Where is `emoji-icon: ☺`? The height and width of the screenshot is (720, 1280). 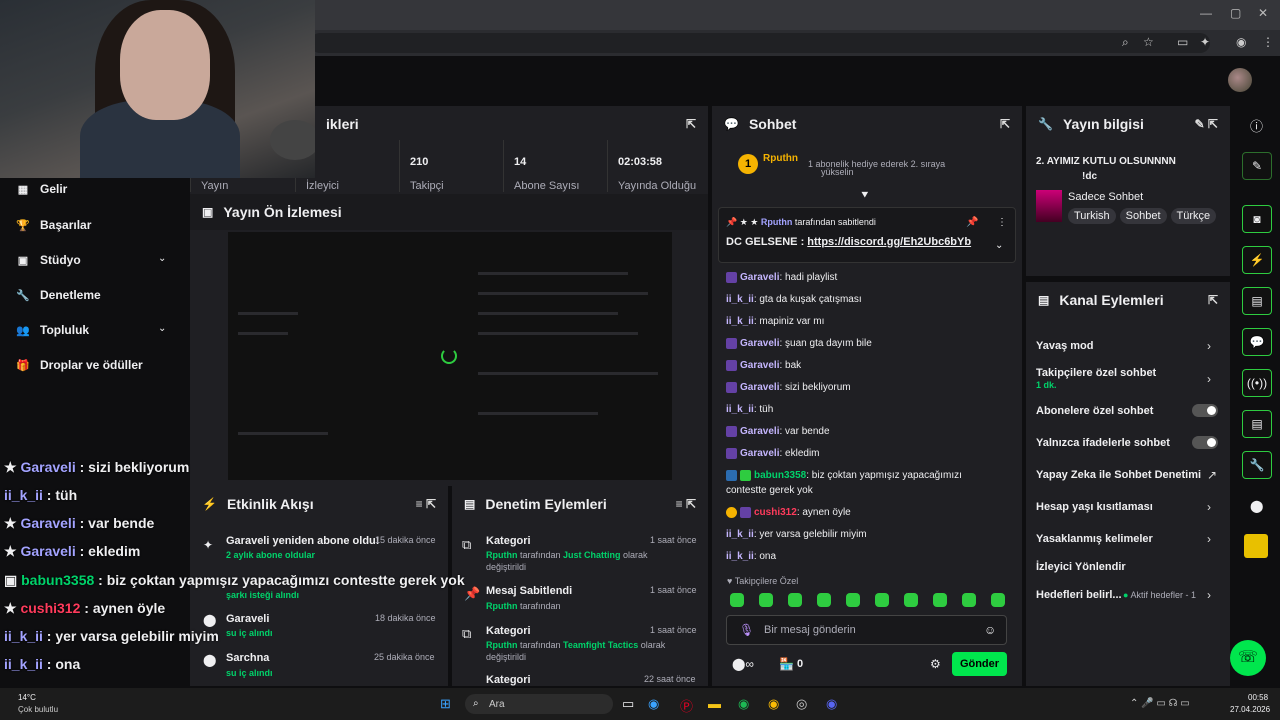 emoji-icon: ☺ is located at coordinates (990, 630).